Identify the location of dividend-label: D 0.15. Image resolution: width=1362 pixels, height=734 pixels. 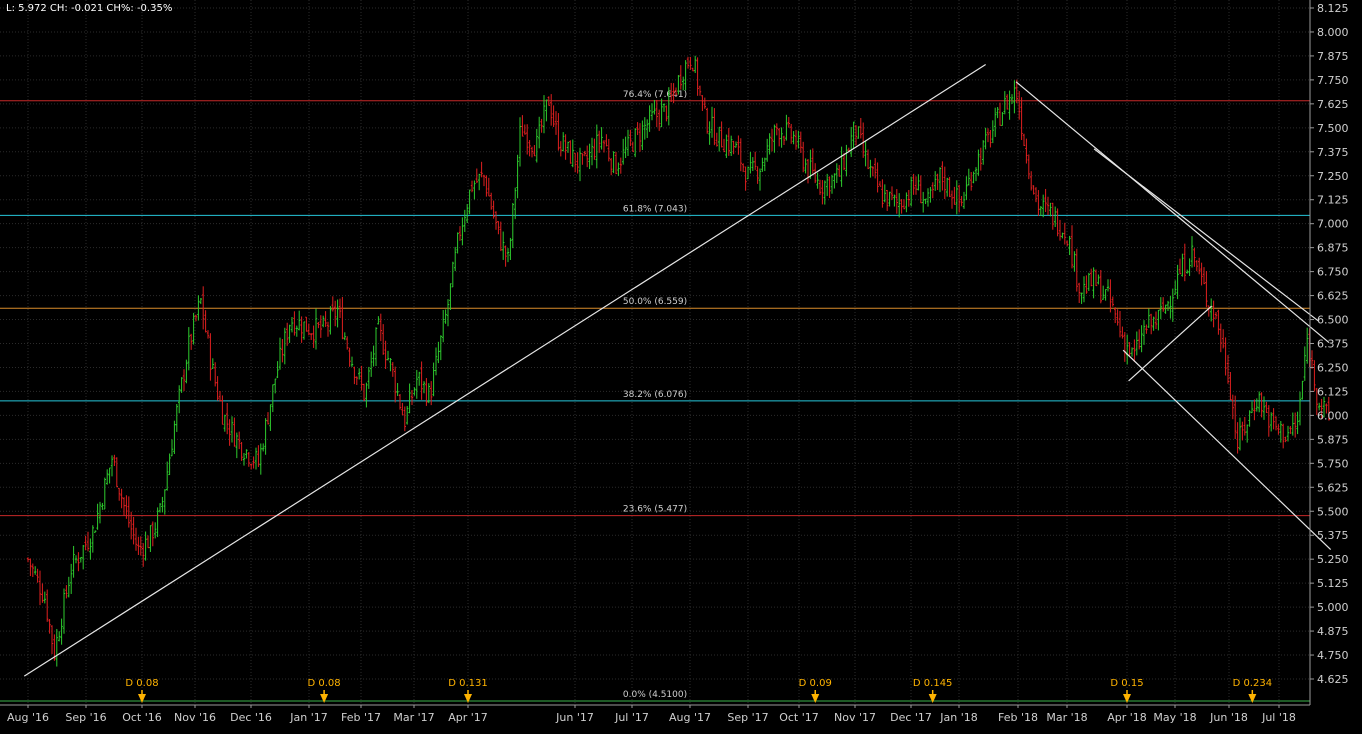
(1126, 683).